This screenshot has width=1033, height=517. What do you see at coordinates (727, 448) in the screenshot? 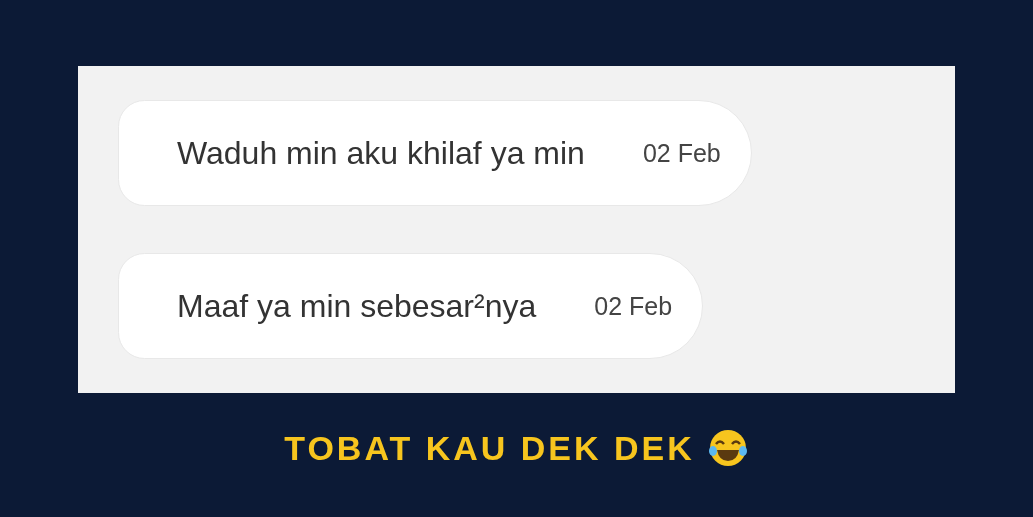
I see `laughing-emoji-icon` at bounding box center [727, 448].